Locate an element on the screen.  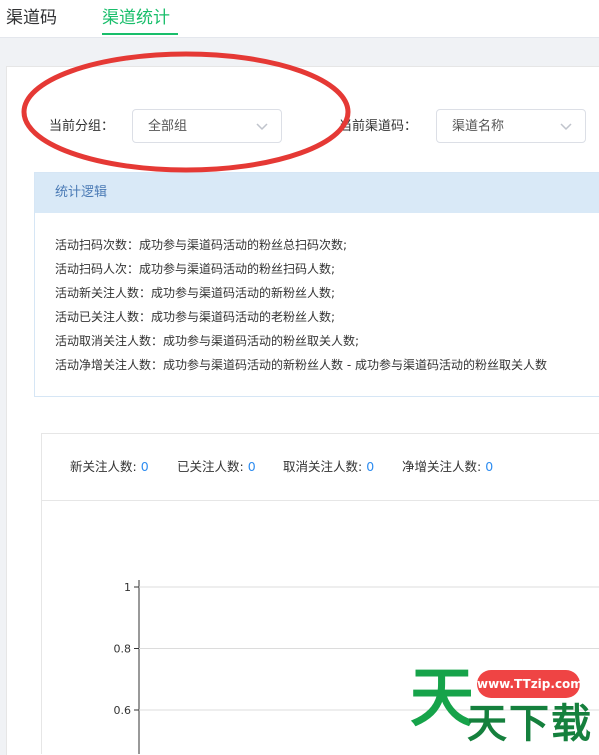
watermark-url-badge: www.TTzip.com is located at coordinates (530, 684).